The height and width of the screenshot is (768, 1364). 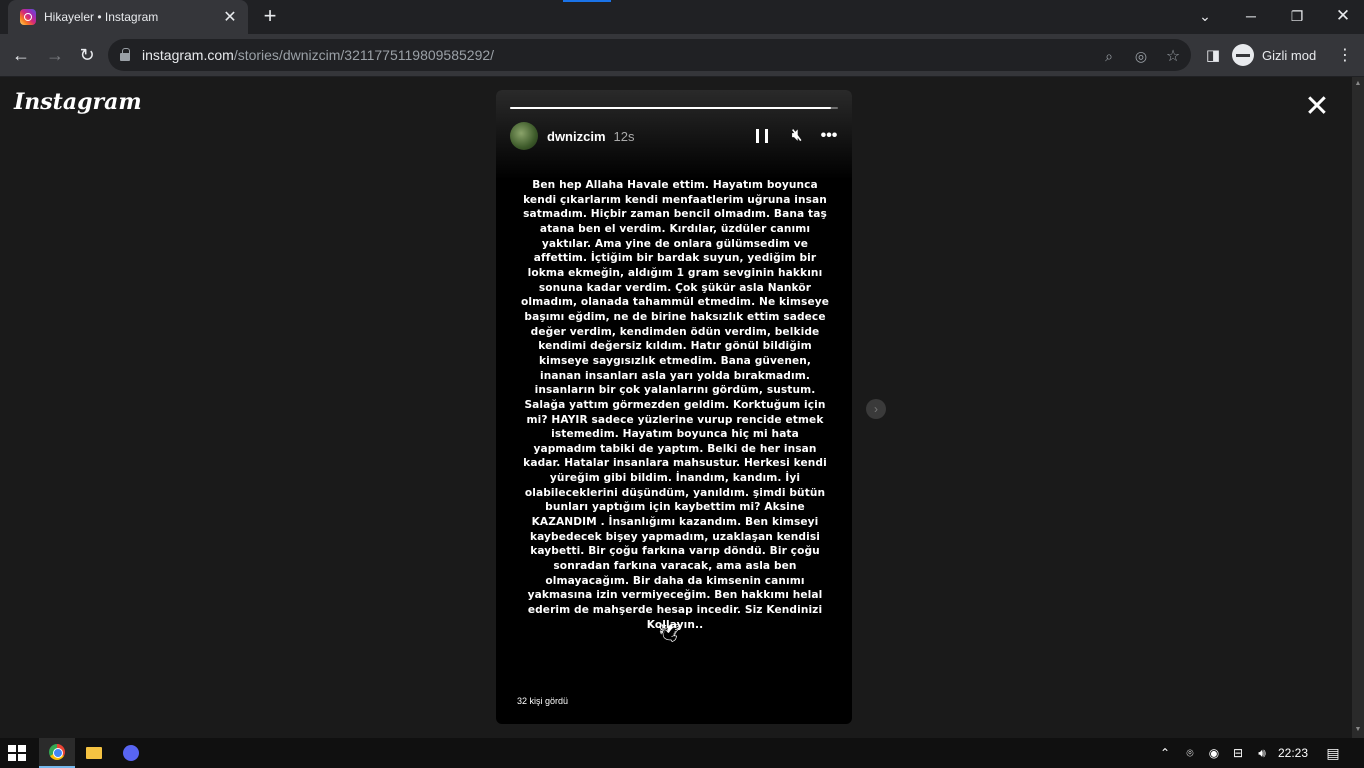 I want to click on story-viewers-count: 32 kişi gördü, so click(x=542, y=701).